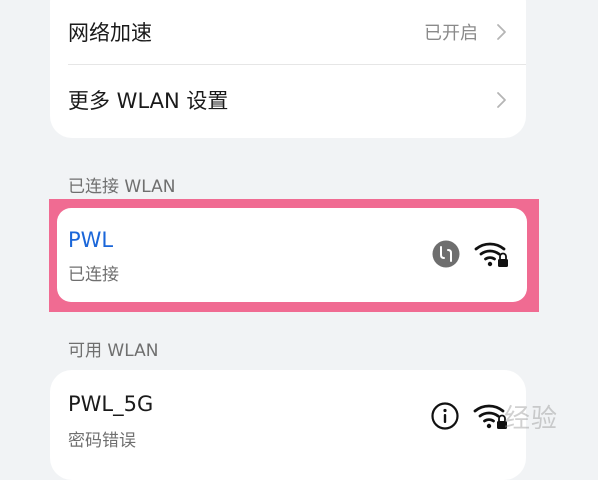 The image size is (598, 480). I want to click on connected-wlan-section-title: 已连接 WLAN, so click(122, 187).